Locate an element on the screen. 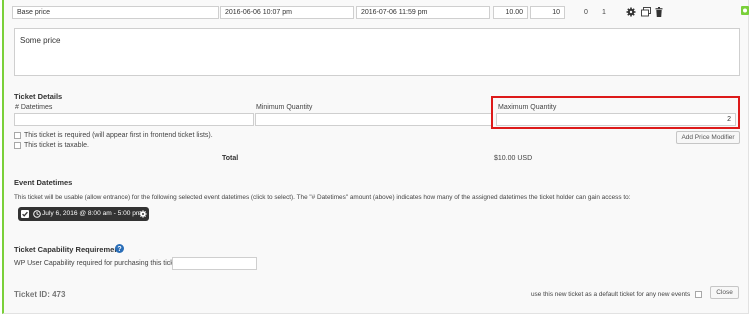 The image size is (750, 315). end-date-input: 2016-07-06 11:59 pm is located at coordinates (423, 12).